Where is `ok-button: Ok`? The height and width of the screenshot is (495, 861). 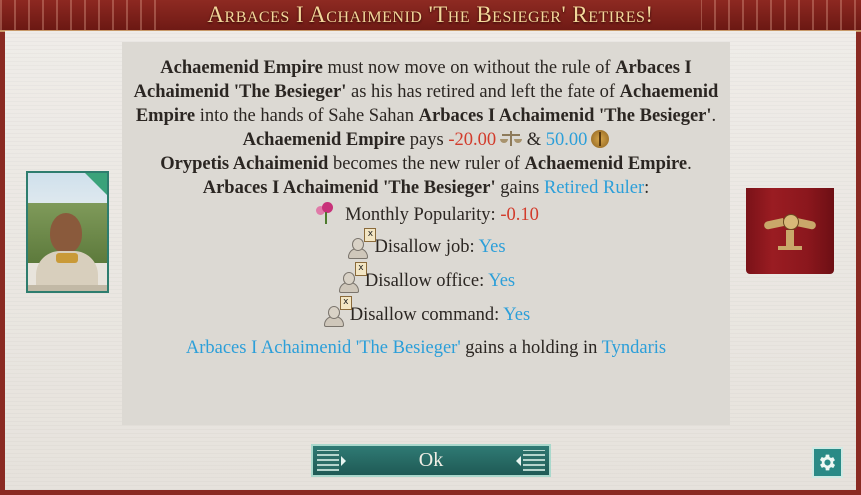 ok-button: Ok is located at coordinates (431, 460).